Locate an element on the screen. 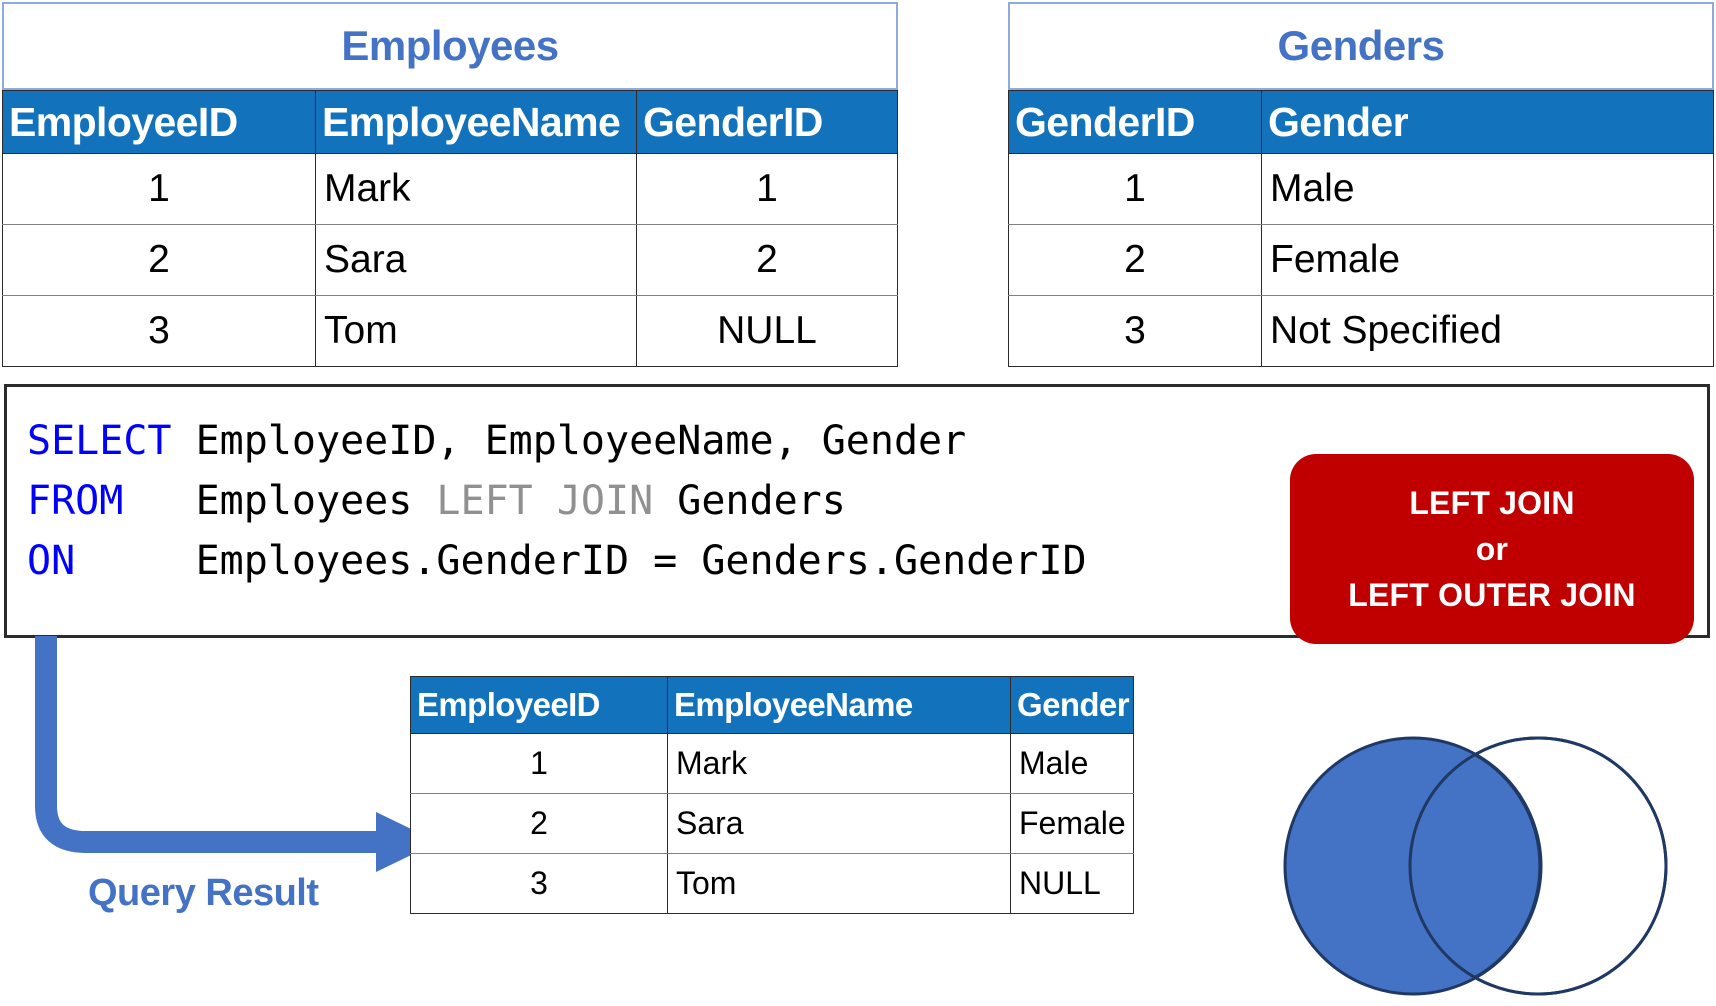  table-row: 1 Mark 1 is located at coordinates (450, 189).